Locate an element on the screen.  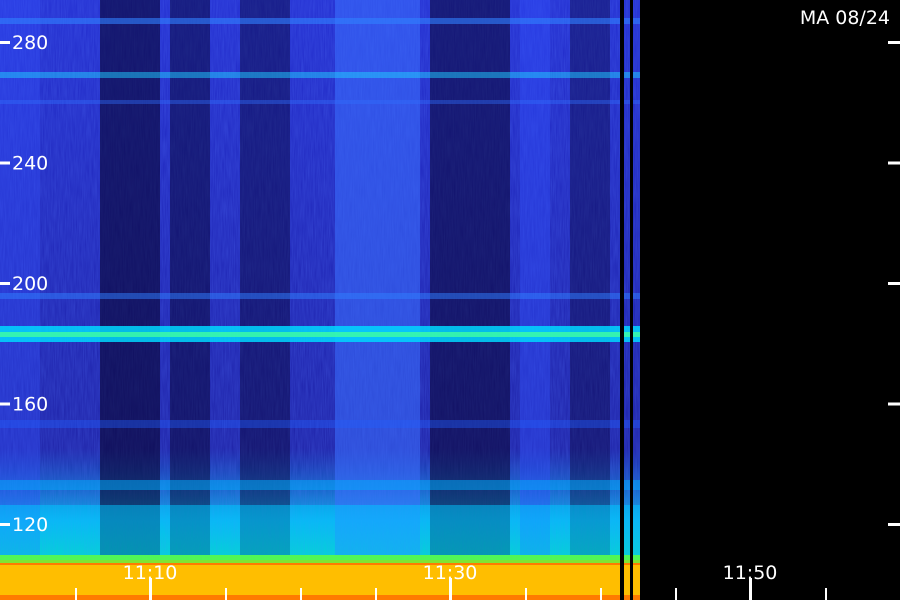
intensity-band-edge is located at coordinates (320, 559).